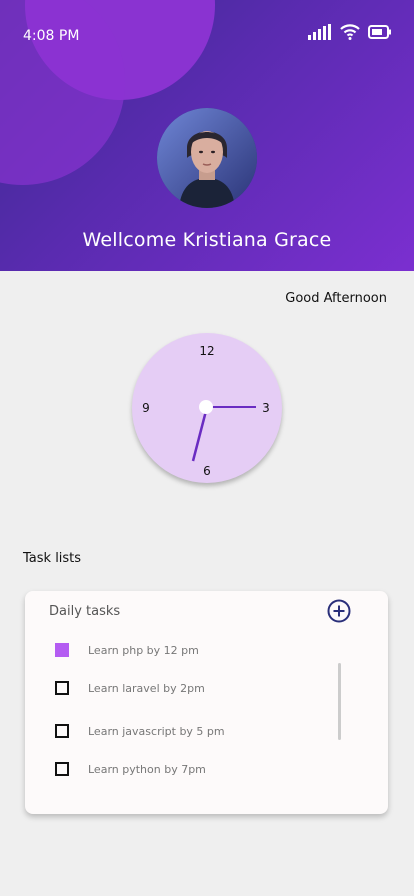  Describe the element at coordinates (207, 240) in the screenshot. I see `welcome-title: Wellcome Kristiana Grace` at that location.